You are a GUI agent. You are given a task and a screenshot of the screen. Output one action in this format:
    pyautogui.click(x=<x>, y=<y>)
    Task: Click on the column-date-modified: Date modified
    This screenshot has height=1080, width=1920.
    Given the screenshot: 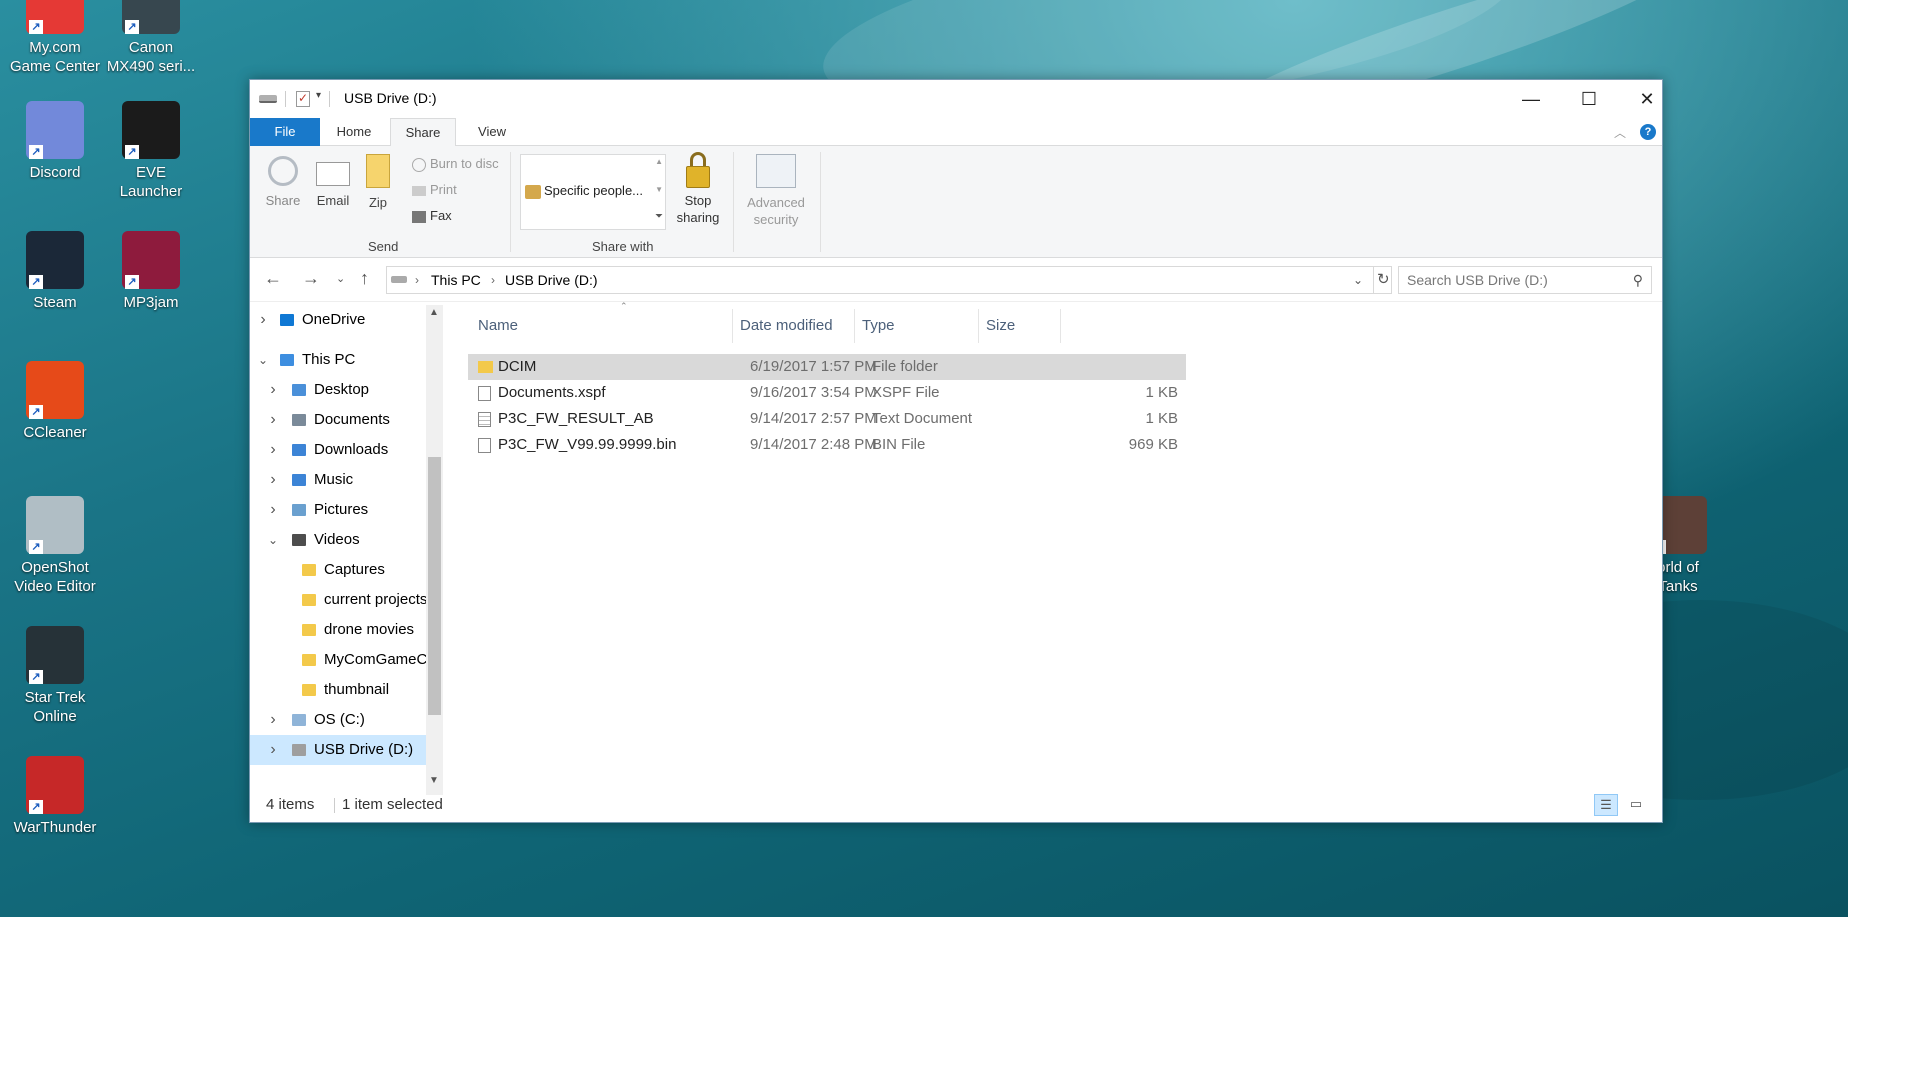 What is the action you would take?
    pyautogui.click(x=786, y=325)
    